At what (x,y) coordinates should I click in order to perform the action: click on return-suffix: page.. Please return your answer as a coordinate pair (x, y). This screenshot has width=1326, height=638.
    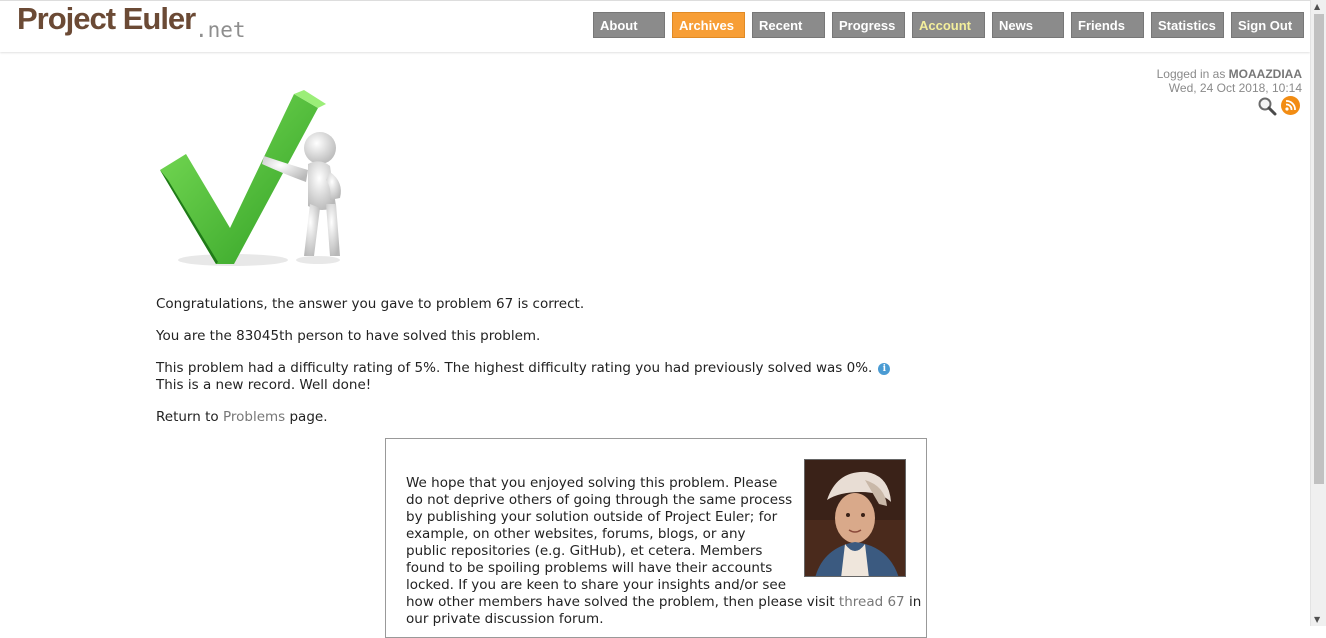
    Looking at the image, I should click on (308, 417).